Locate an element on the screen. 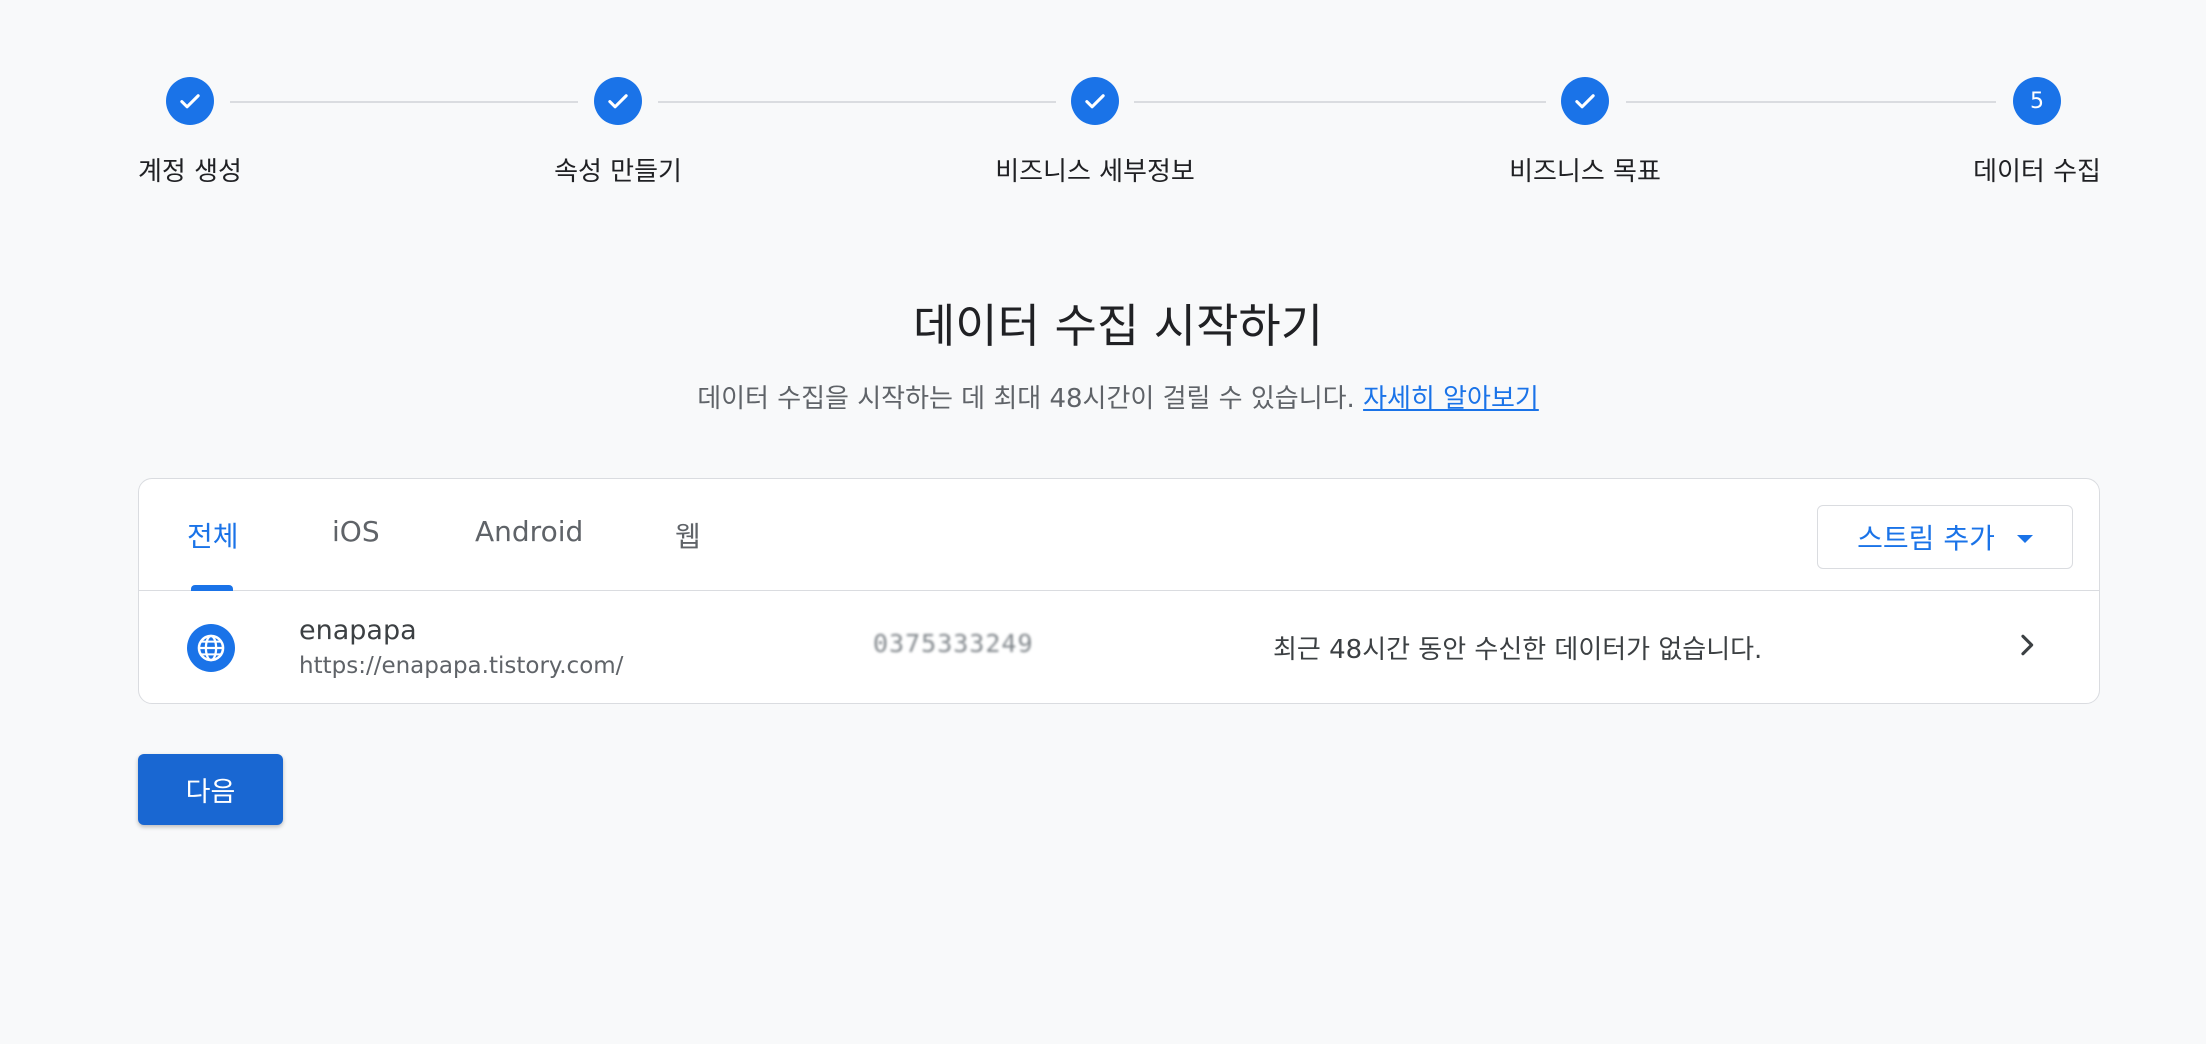  tab-all: 전체 is located at coordinates (213, 535).